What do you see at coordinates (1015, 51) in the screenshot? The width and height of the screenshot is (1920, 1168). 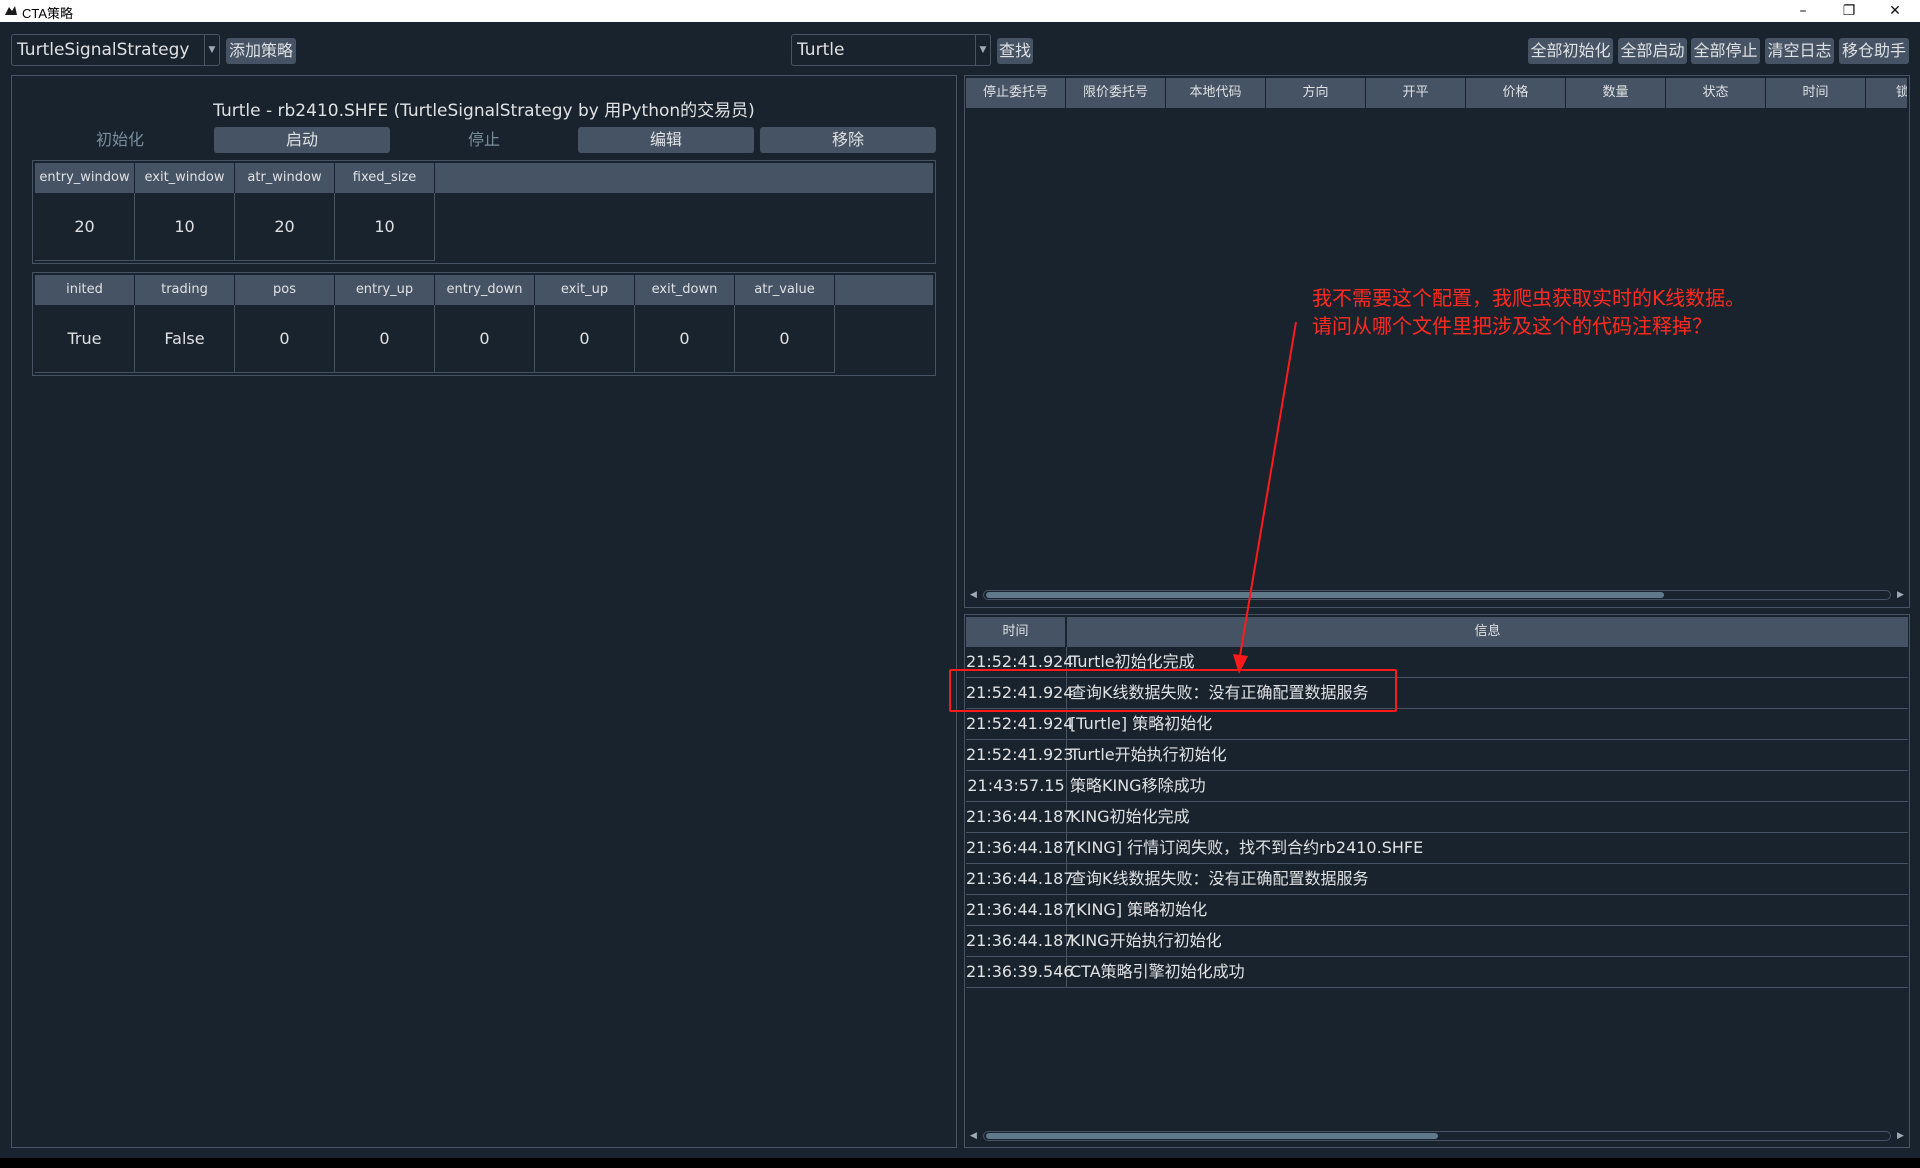 I see `find-button: 查找` at bounding box center [1015, 51].